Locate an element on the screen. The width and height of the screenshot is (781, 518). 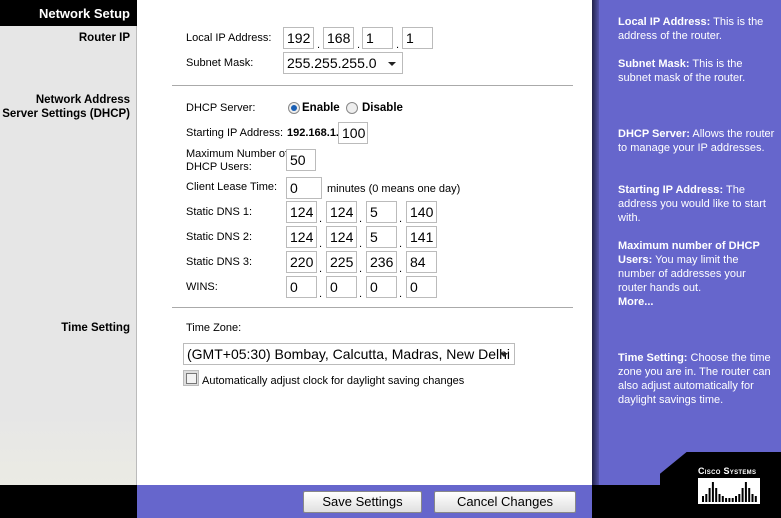
save-settings-button: Save Settings is located at coordinates (362, 502).